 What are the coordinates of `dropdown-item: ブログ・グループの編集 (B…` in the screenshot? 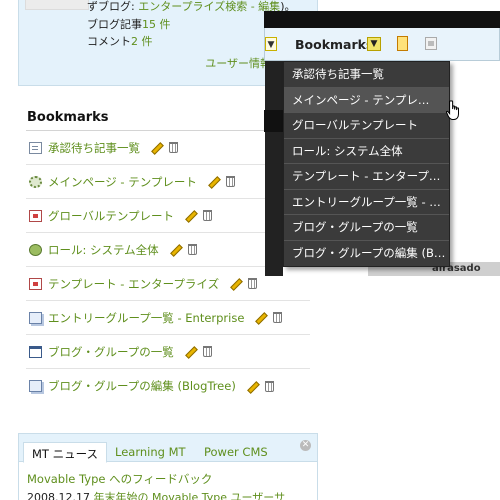 It's located at (366, 254).